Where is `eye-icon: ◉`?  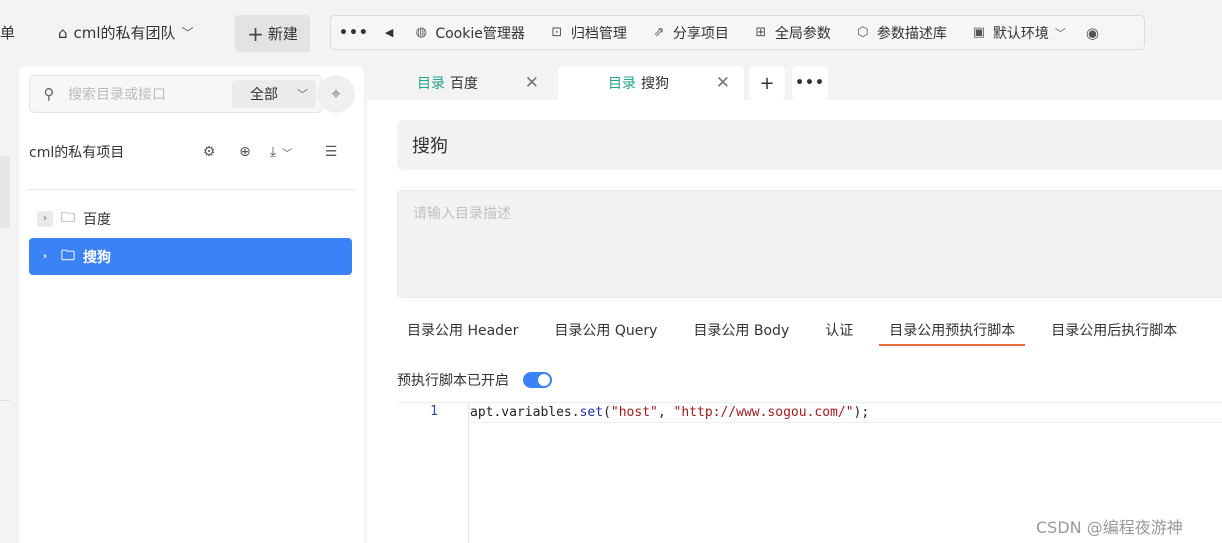
eye-icon: ◉ is located at coordinates (1092, 32).